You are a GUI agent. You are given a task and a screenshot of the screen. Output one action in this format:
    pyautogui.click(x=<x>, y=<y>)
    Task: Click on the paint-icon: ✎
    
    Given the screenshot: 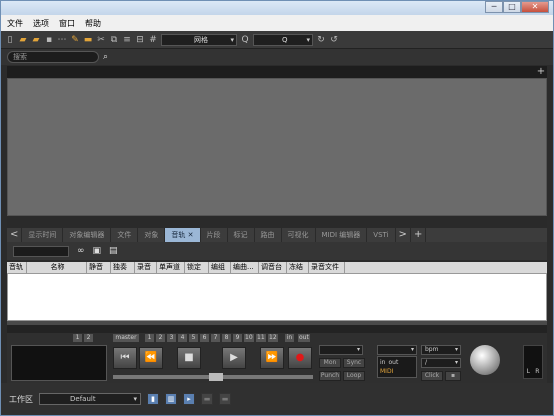 What is the action you would take?
    pyautogui.click(x=75, y=40)
    